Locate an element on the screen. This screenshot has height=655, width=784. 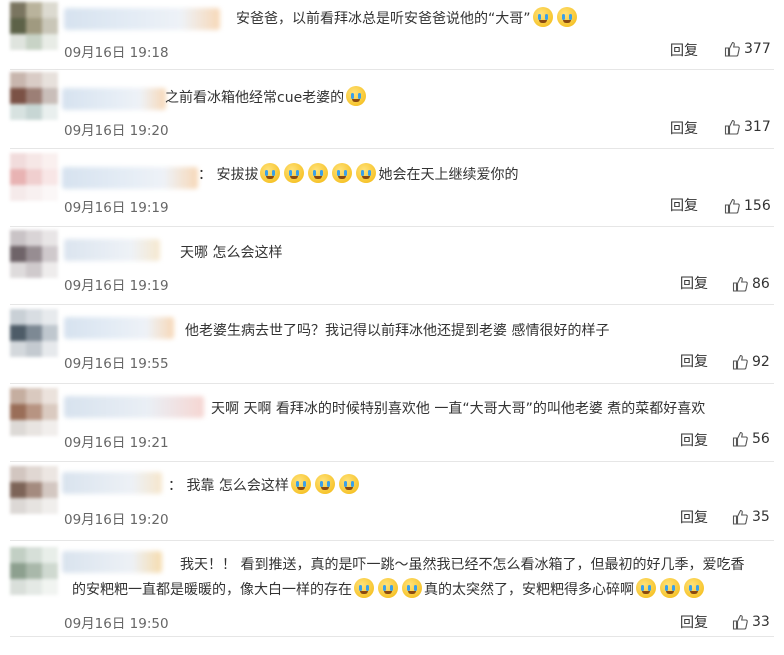
comment-item: 之前看冰箱他经常cue老婆的 09月16日 19:20 回复 317 is located at coordinates (397, 109).